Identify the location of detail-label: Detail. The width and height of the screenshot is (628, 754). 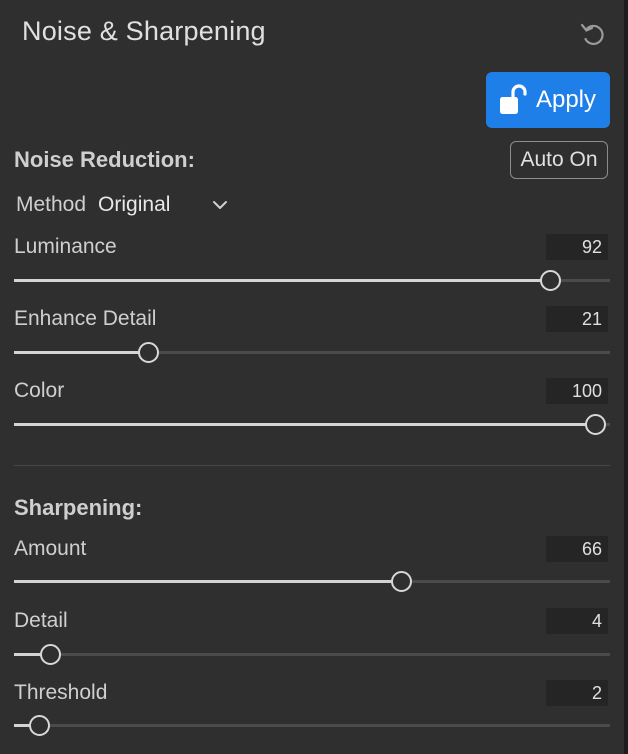
(41, 620).